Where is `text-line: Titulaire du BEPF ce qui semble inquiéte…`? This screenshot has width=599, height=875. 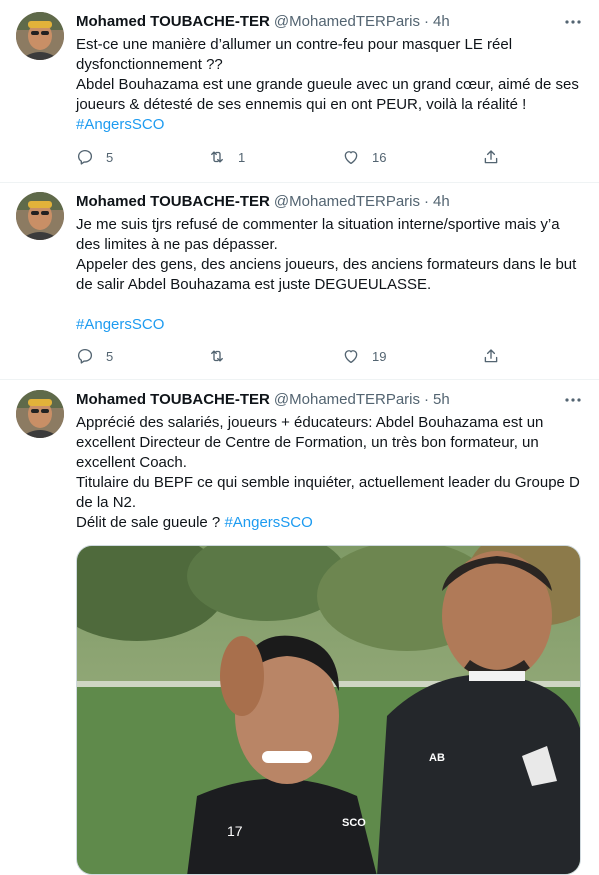 text-line: Titulaire du BEPF ce qui semble inquiéte… is located at coordinates (328, 482).